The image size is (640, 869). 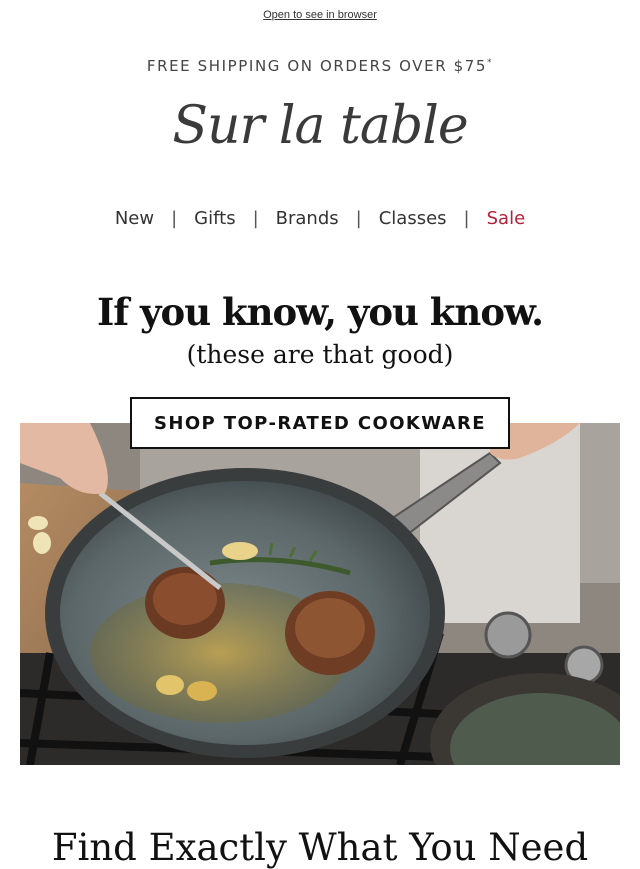 I want to click on shop-top-rated-cookware-button: SHOP TOP-RATED COOKWARE, so click(x=320, y=423).